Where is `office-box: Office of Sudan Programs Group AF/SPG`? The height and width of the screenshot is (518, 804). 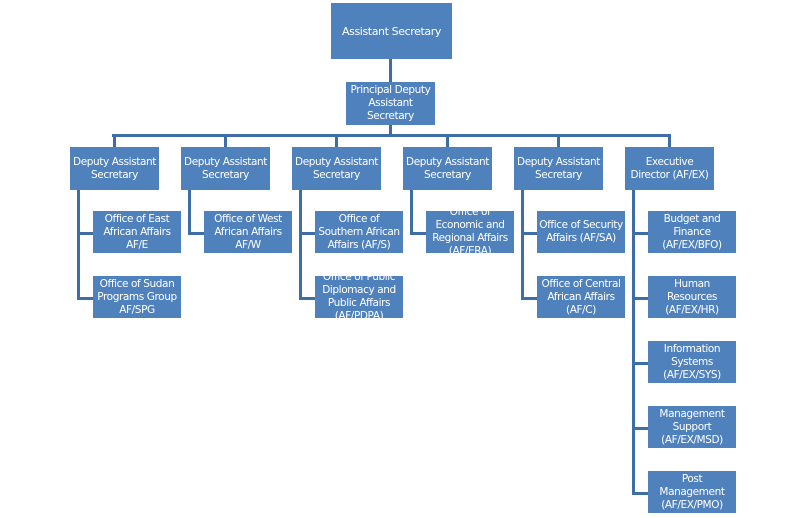 office-box: Office of Sudan Programs Group AF/SPG is located at coordinates (137, 297).